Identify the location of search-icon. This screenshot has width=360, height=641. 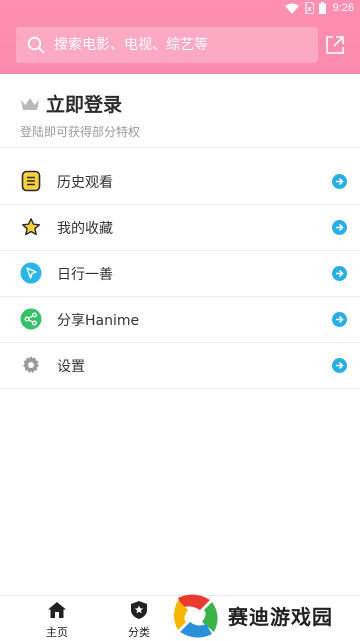
(36, 45).